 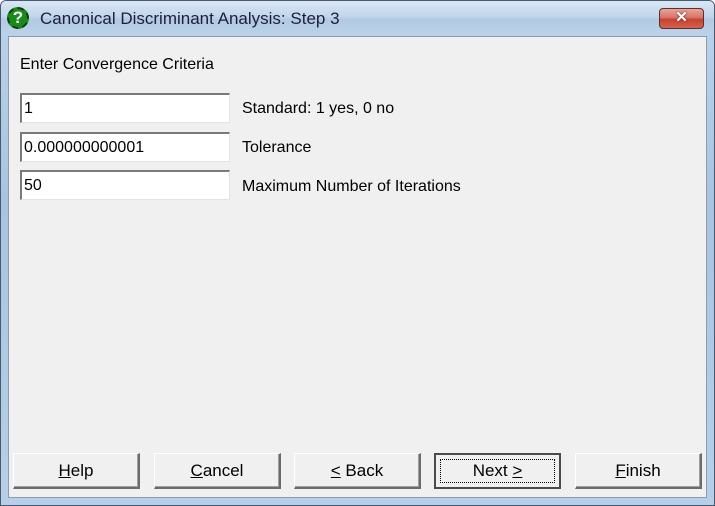 I want to click on window-title: Canonical Discriminant Analysis: Step 3, so click(x=190, y=18).